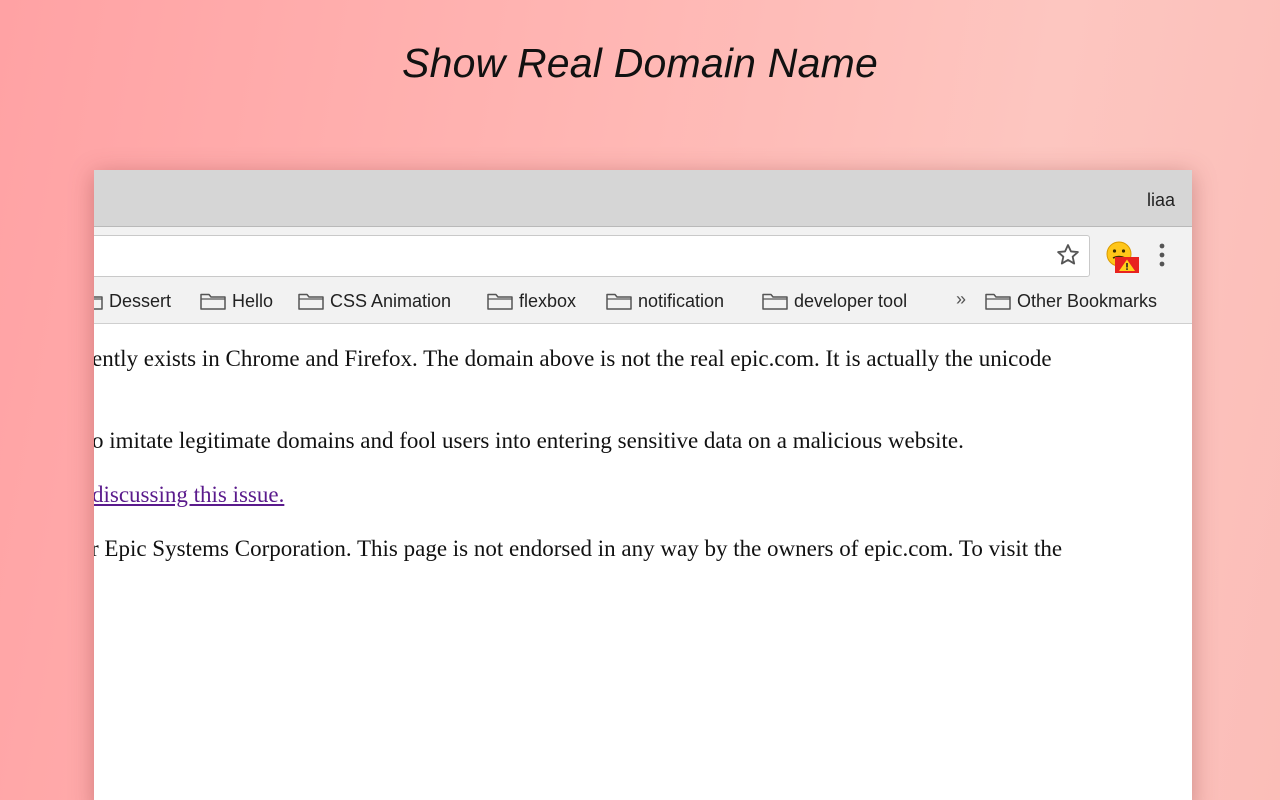  I want to click on bookmark-folder-other-bookmarks: Other Bookmarks, so click(1071, 301).